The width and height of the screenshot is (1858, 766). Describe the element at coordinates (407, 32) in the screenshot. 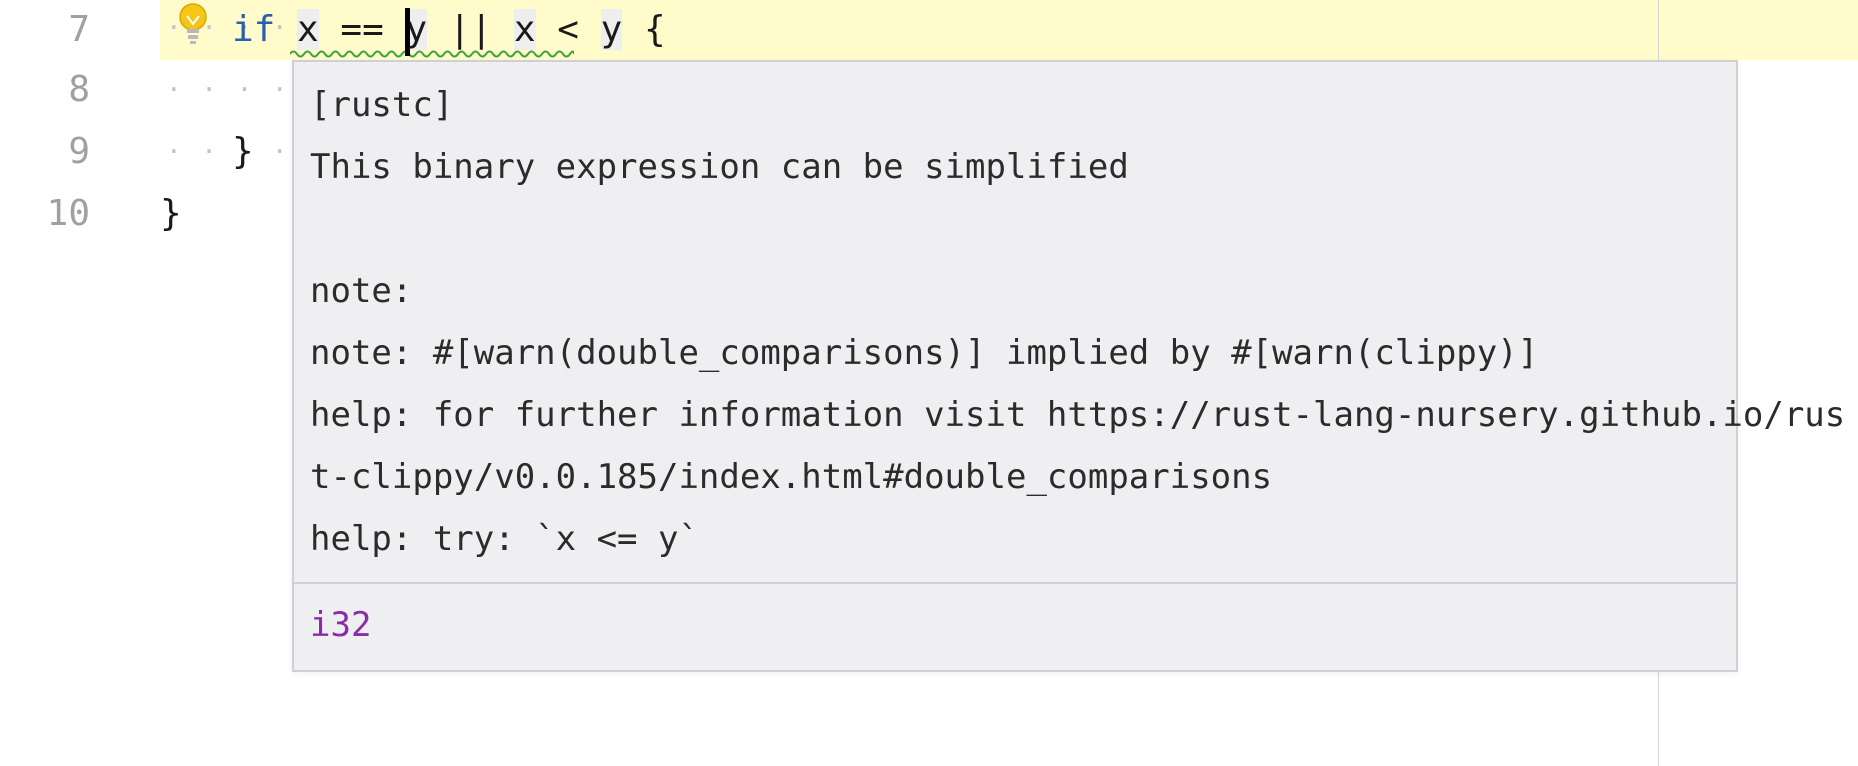

I see `text-caret` at that location.